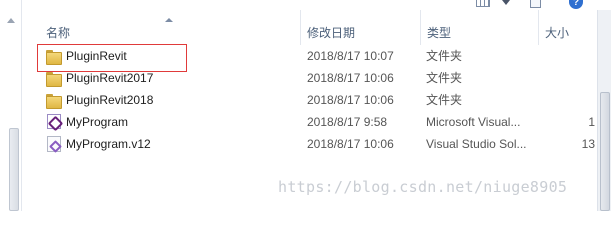  I want to click on file-date: 2018/8/17 9:58, so click(347, 122).